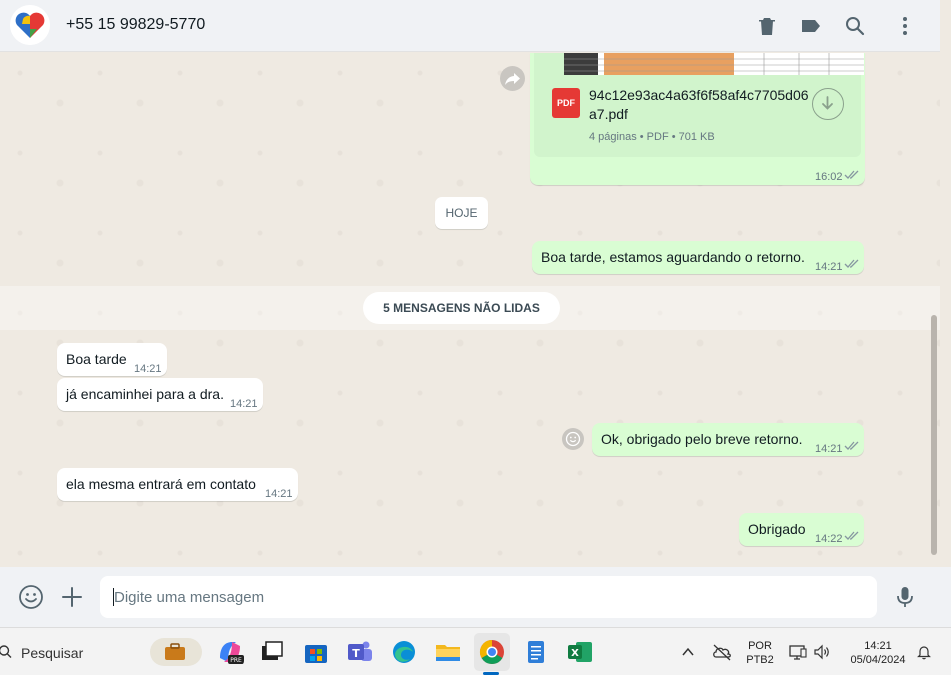 This screenshot has width=951, height=675. I want to click on message-input-container, so click(488, 597).